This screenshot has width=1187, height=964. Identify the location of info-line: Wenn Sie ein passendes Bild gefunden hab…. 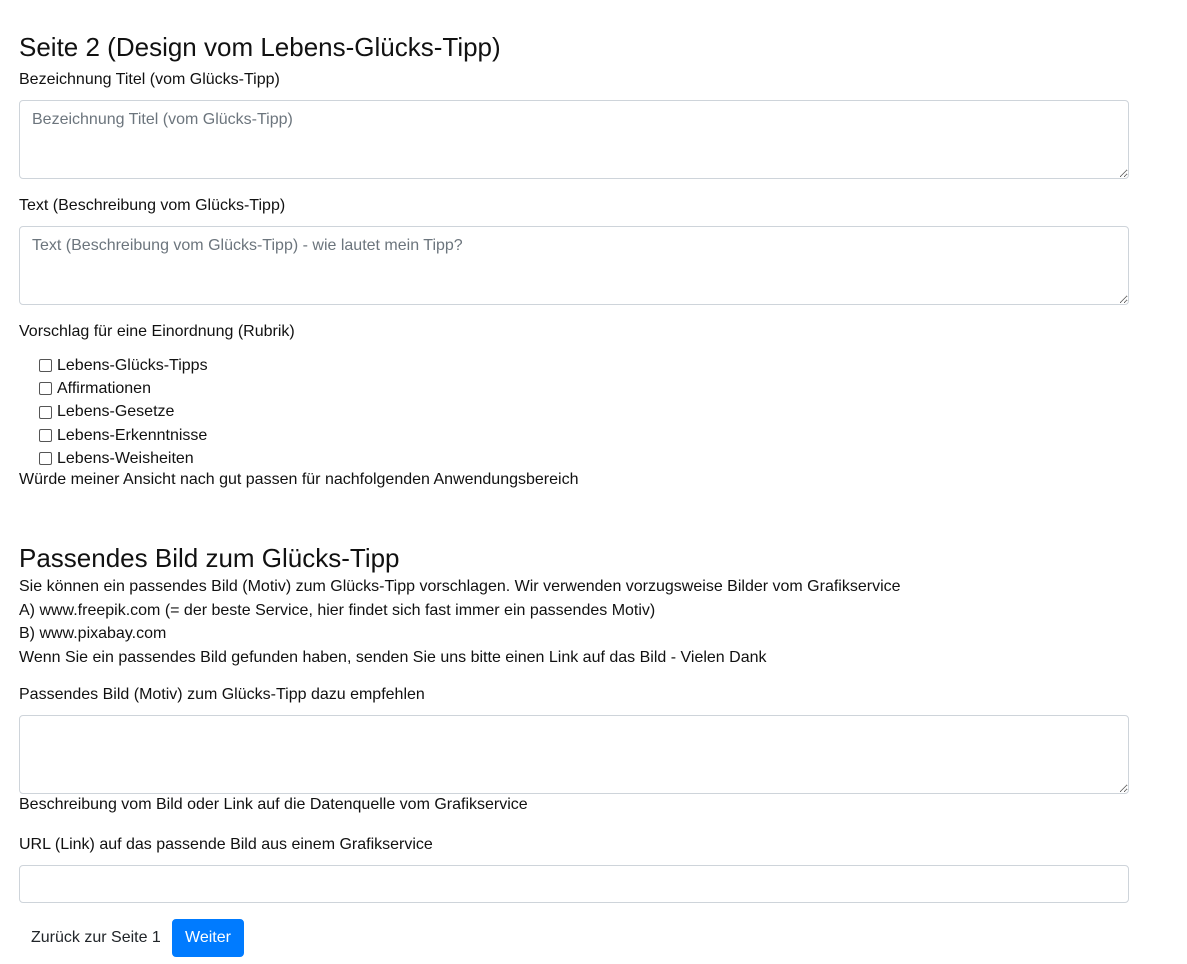
(393, 657).